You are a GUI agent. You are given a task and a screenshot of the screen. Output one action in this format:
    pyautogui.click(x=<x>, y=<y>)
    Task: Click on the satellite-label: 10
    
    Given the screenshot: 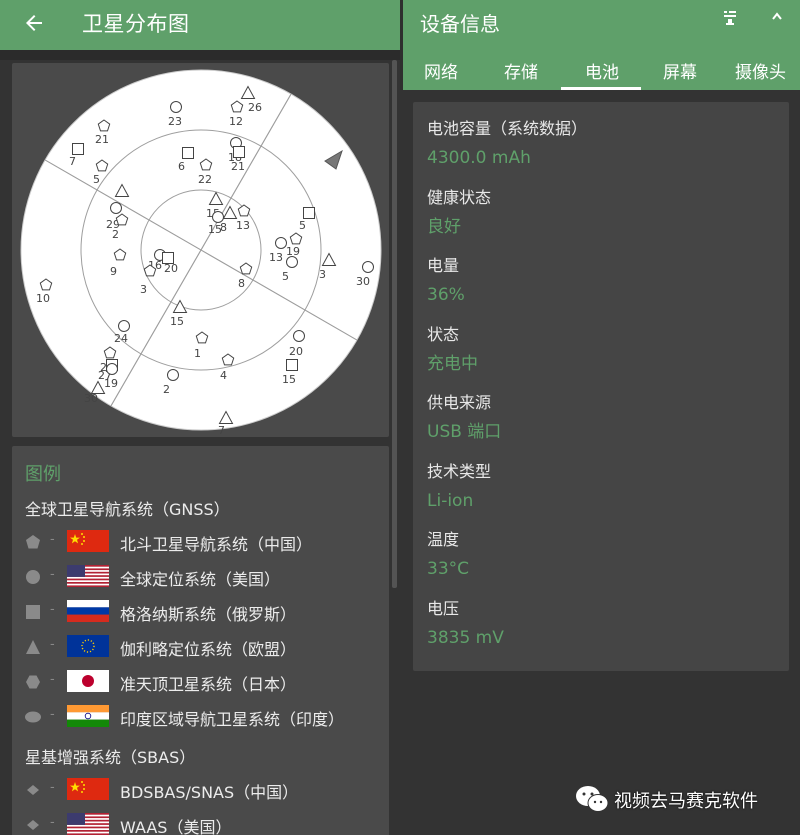 What is the action you would take?
    pyautogui.click(x=43, y=298)
    